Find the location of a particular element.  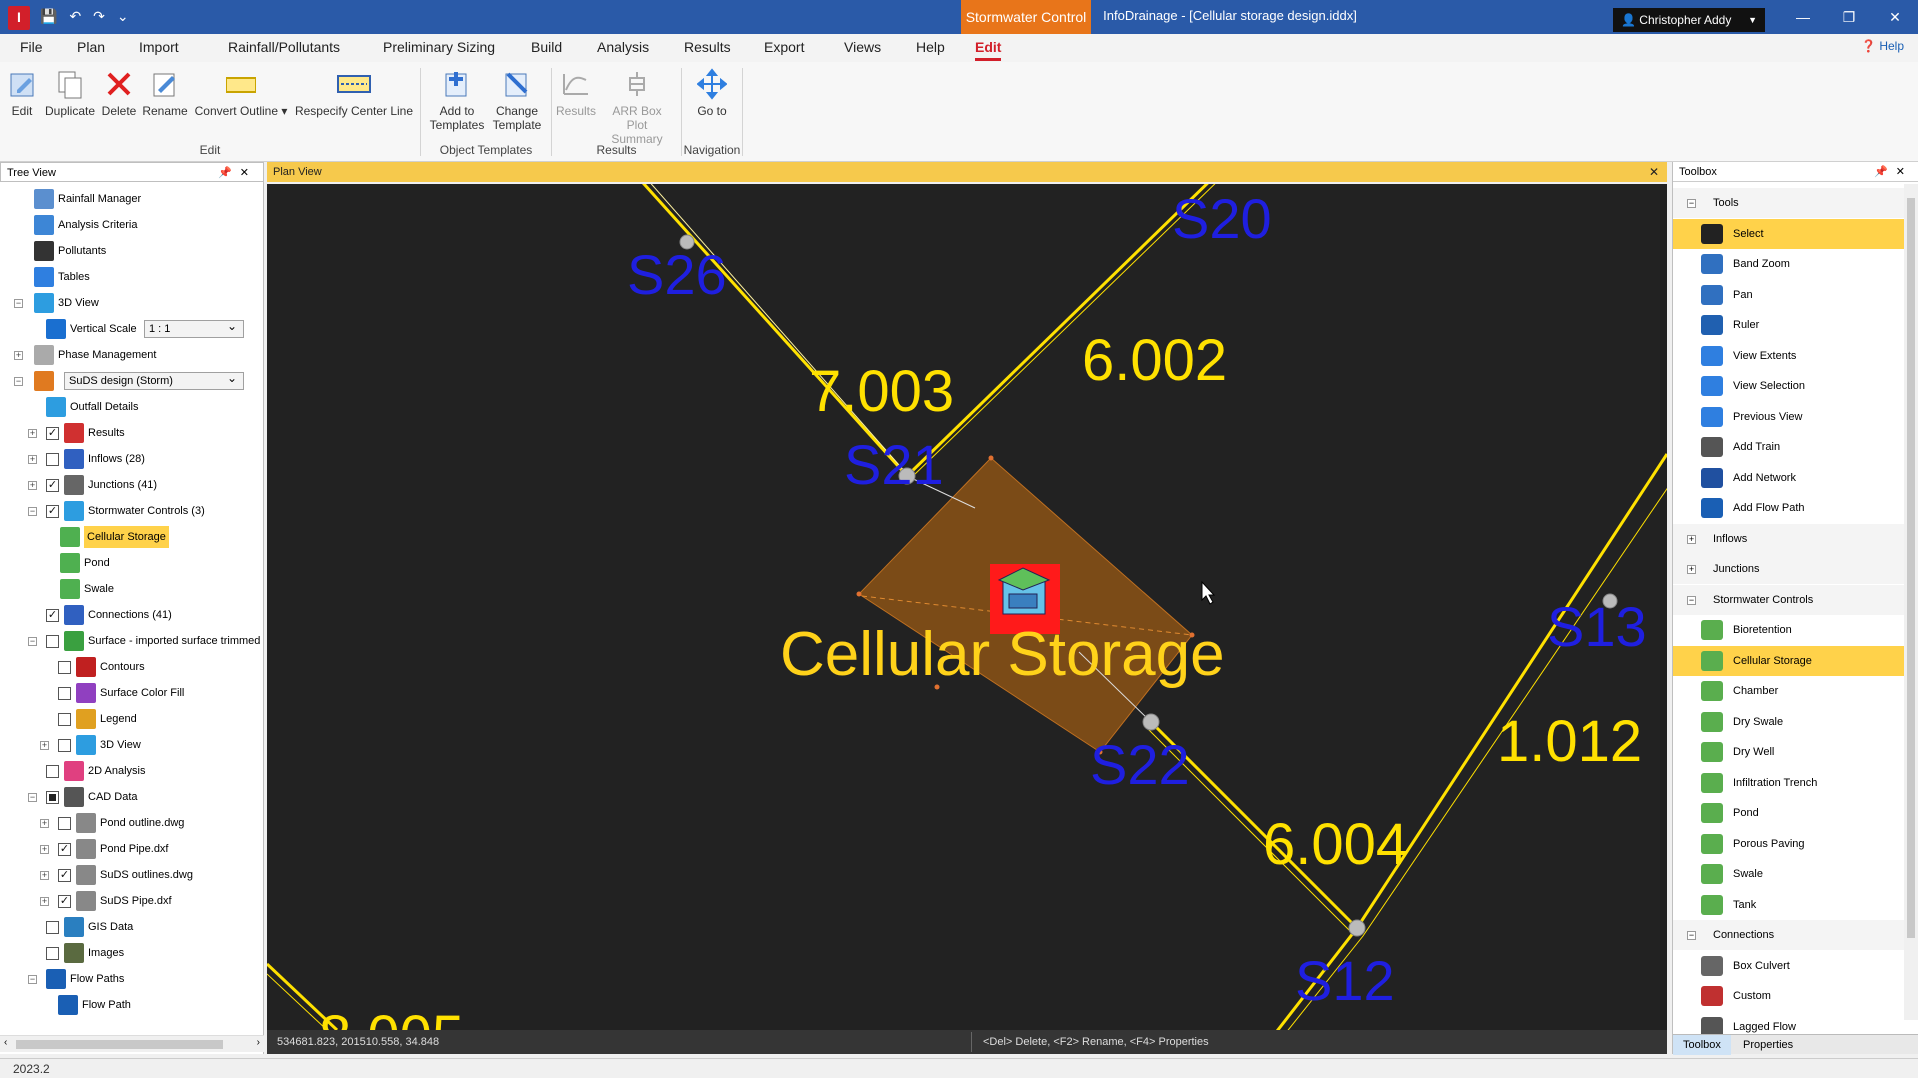

tree-item-2d-analysis: 2D Analysis is located at coordinates (132, 771).